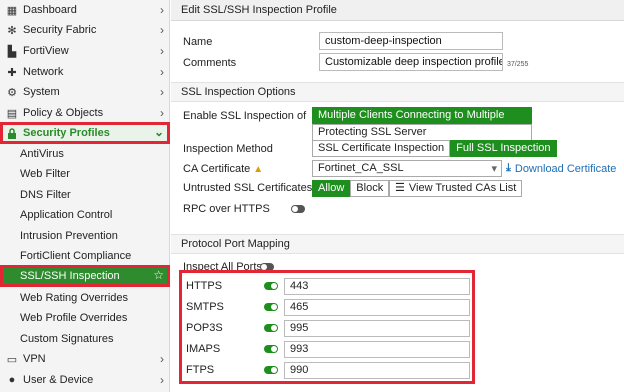  What do you see at coordinates (63, 113) in the screenshot?
I see `sidebar-item-label: Policy & Objects` at bounding box center [63, 113].